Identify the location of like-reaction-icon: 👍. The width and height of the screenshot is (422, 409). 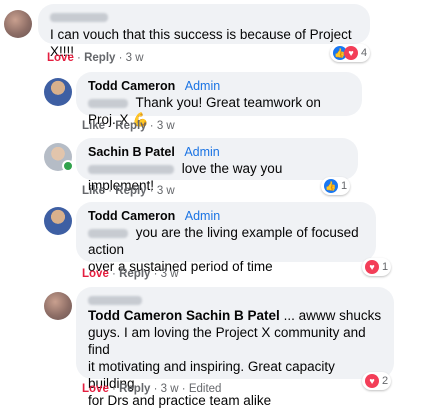
(331, 186).